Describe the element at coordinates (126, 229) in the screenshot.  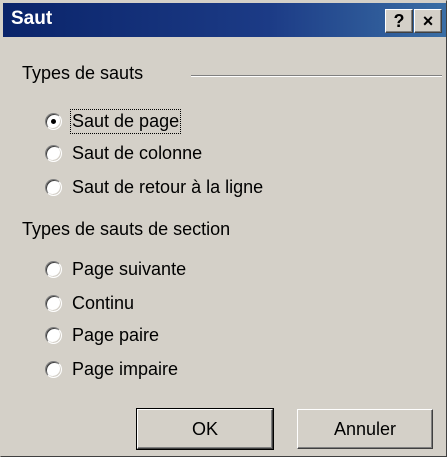
I see `section-break-types-heading: Types de sauts de section` at that location.